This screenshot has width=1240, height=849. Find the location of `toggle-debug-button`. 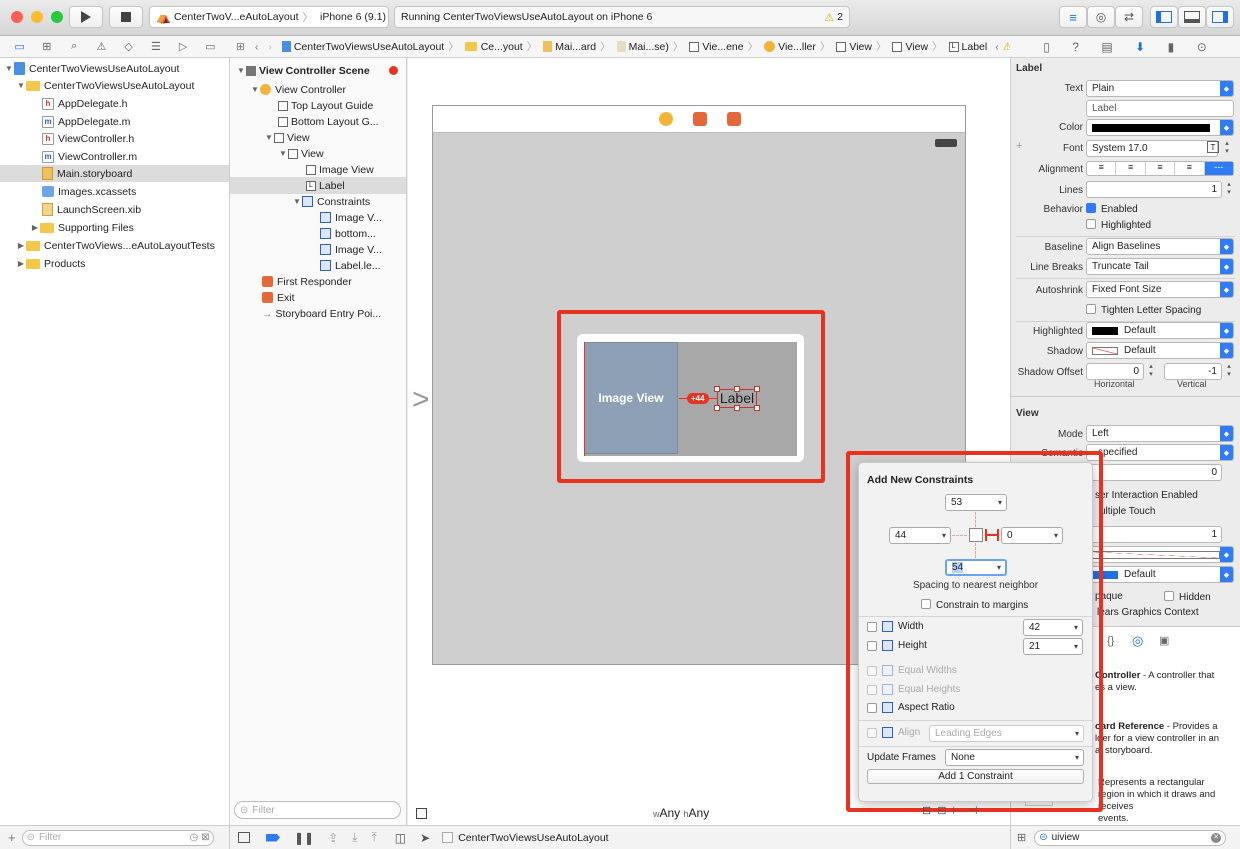

toggle-debug-button is located at coordinates (1192, 17).